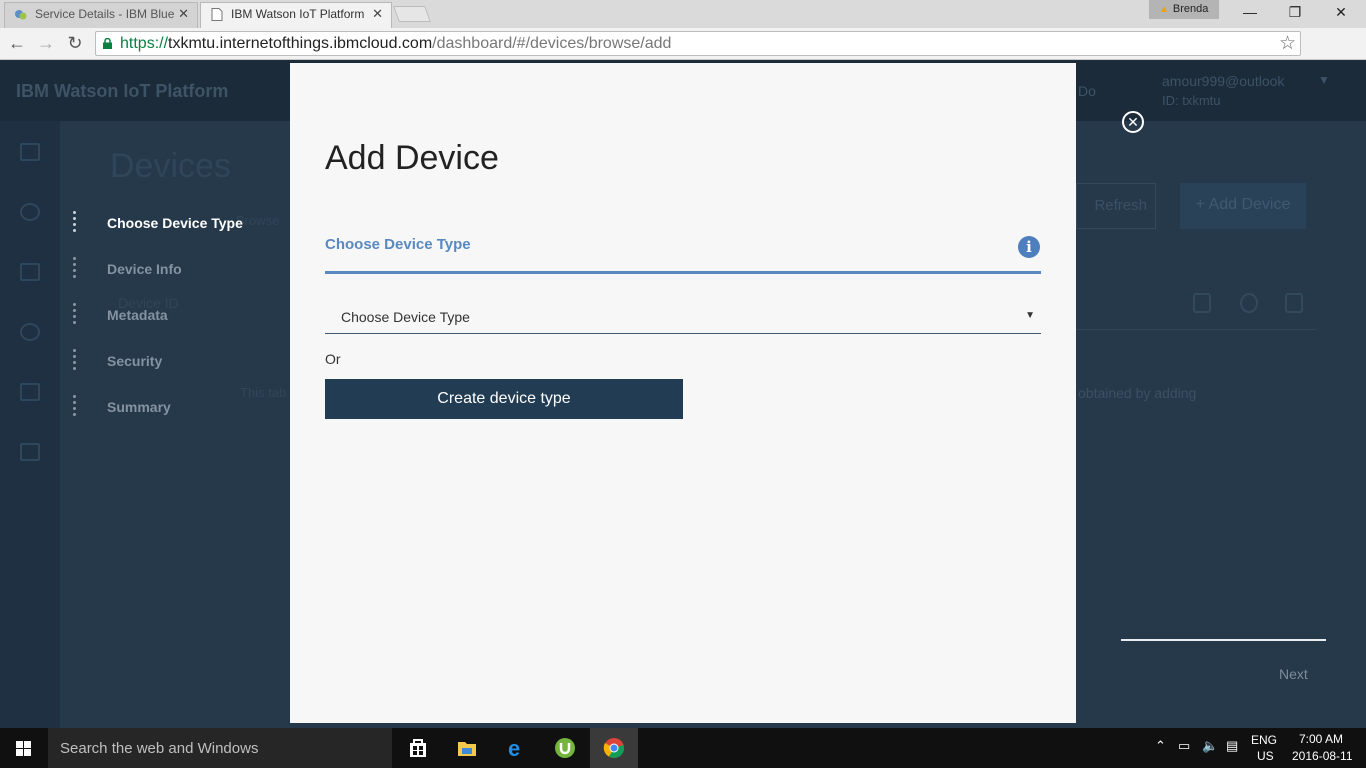 The height and width of the screenshot is (768, 1366). I want to click on user-email: amour999@outlook, so click(1223, 81).